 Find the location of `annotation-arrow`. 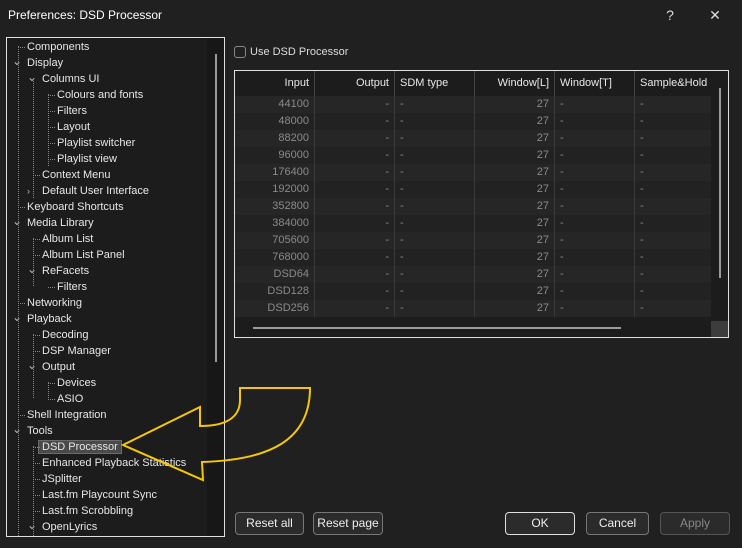

annotation-arrow is located at coordinates (216, 434).